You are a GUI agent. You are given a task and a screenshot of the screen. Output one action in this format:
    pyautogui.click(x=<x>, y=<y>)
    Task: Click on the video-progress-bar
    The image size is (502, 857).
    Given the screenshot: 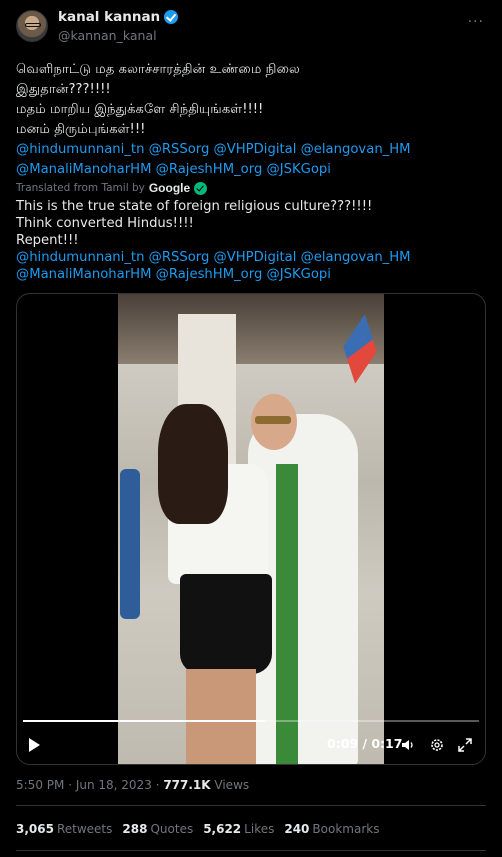 What is the action you would take?
    pyautogui.click(x=251, y=721)
    